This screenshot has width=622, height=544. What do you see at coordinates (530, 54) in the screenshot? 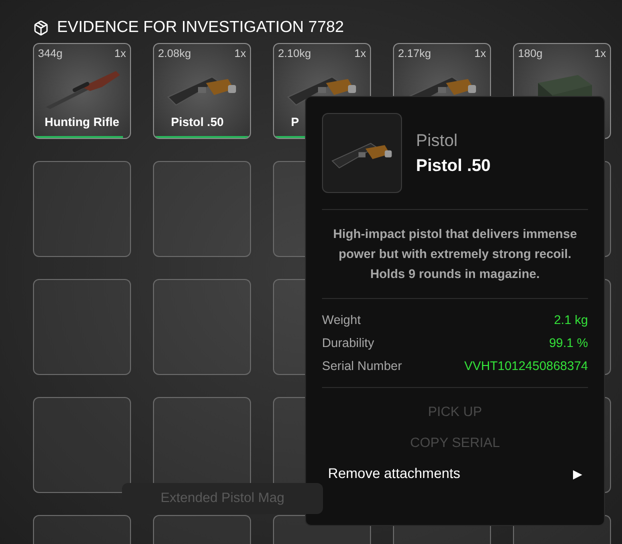
I see `item-weight: 180g` at bounding box center [530, 54].